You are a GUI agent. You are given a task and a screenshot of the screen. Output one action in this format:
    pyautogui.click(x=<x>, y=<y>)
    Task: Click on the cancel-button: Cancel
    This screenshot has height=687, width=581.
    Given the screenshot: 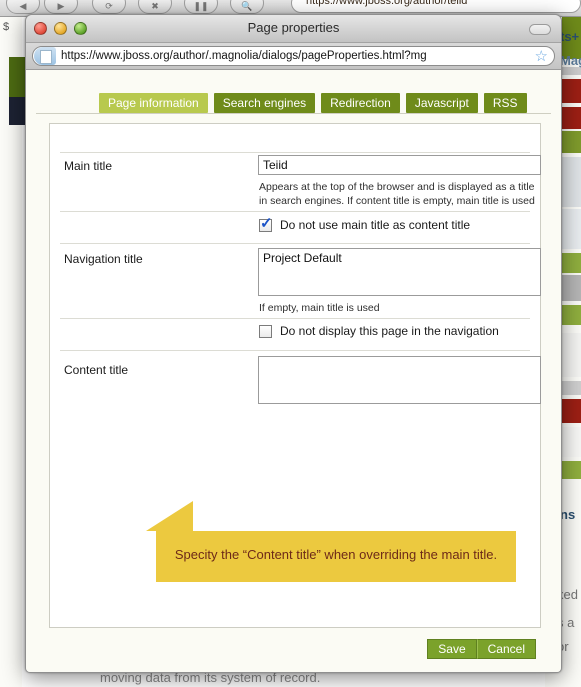 What is the action you would take?
    pyautogui.click(x=506, y=649)
    